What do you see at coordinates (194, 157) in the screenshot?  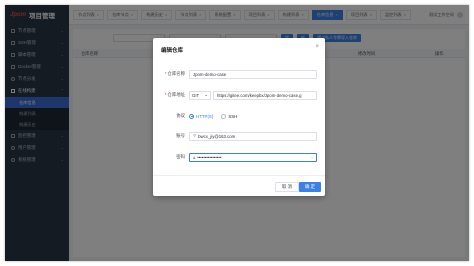 I see `lock-icon: 🔒︎` at bounding box center [194, 157].